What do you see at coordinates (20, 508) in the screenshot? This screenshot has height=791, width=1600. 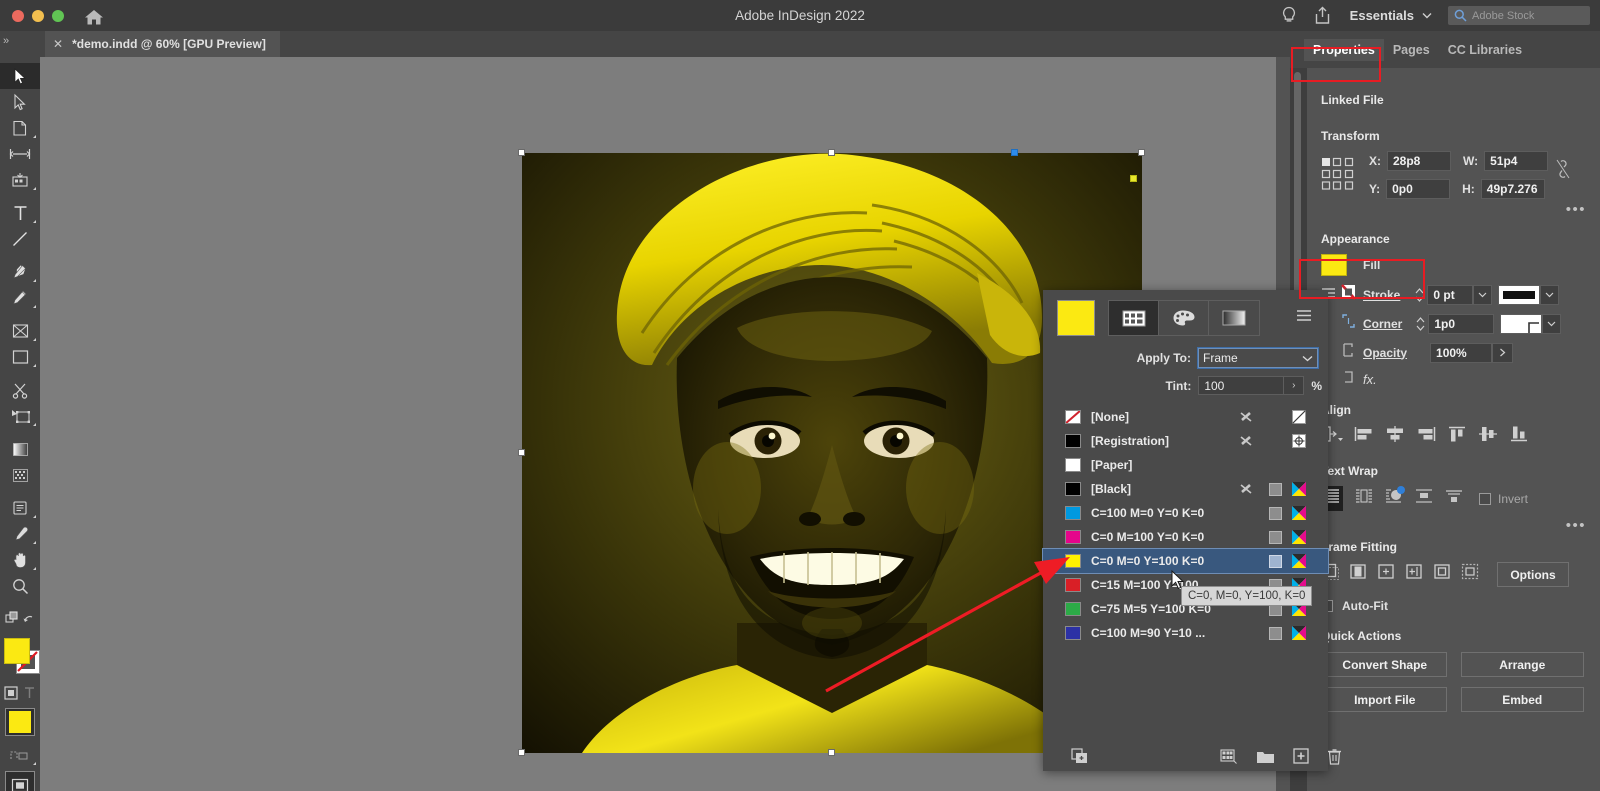 I see `note-tool` at bounding box center [20, 508].